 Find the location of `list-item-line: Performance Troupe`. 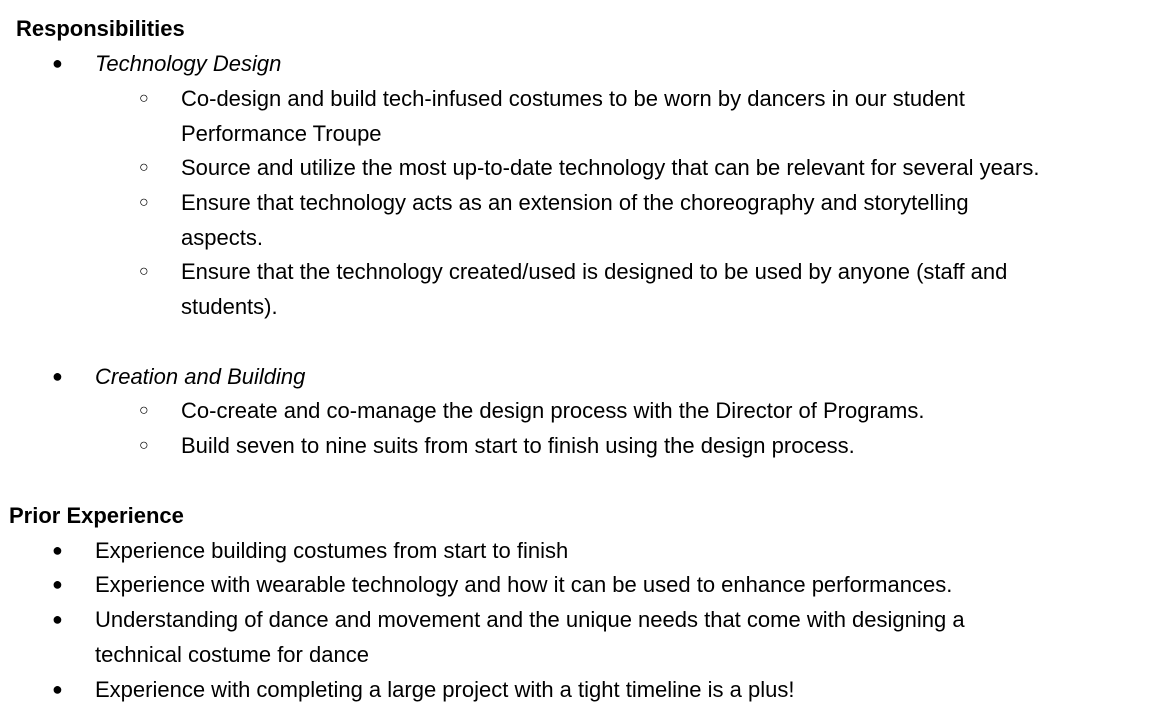

list-item-line: Performance Troupe is located at coordinates (281, 133).